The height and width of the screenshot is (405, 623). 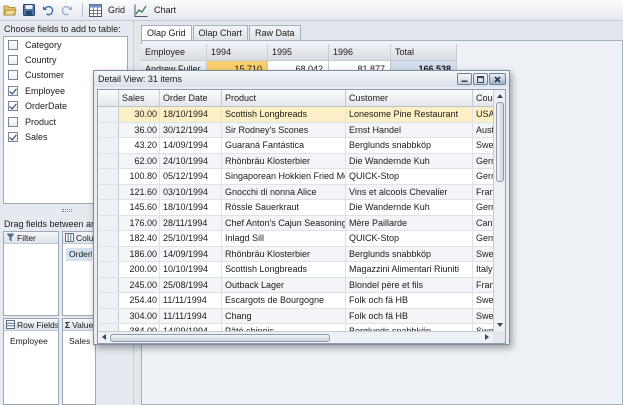 What do you see at coordinates (284, 98) in the screenshot?
I see `column-header-product: Product` at bounding box center [284, 98].